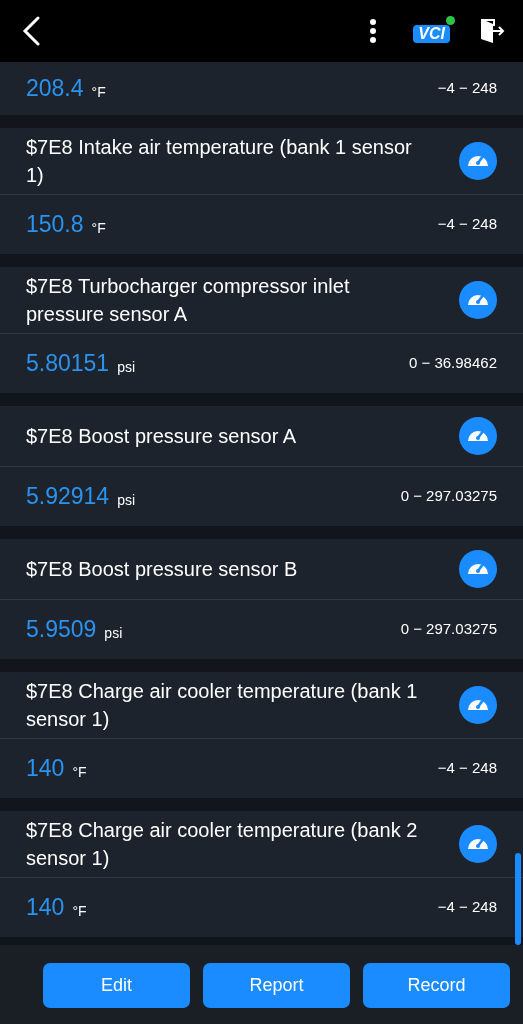  Describe the element at coordinates (492, 31) in the screenshot. I see `exit-icon` at that location.